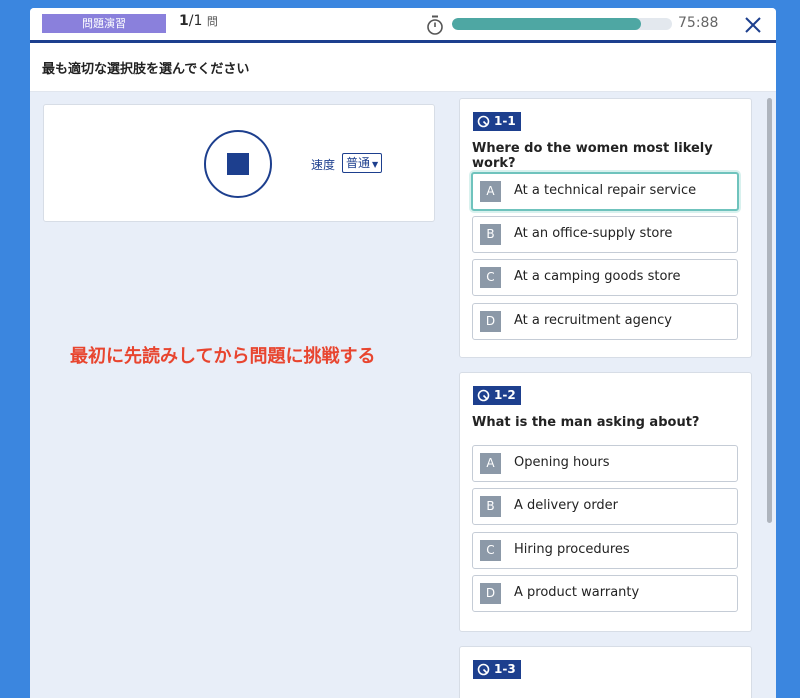 The image size is (800, 698). What do you see at coordinates (698, 23) in the screenshot?
I see `timer-text: 75:88` at bounding box center [698, 23].